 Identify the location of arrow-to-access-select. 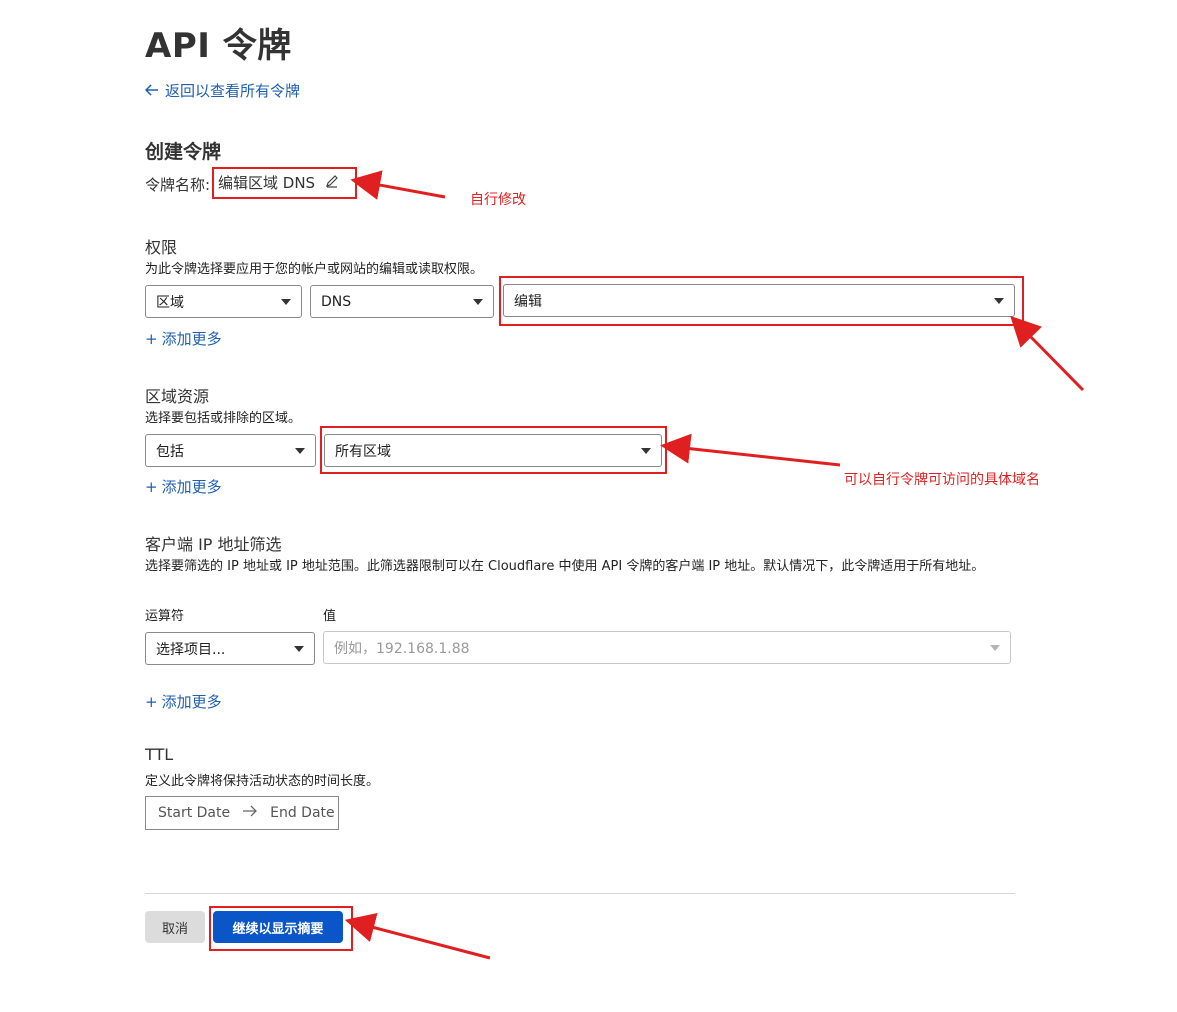
(1047, 353).